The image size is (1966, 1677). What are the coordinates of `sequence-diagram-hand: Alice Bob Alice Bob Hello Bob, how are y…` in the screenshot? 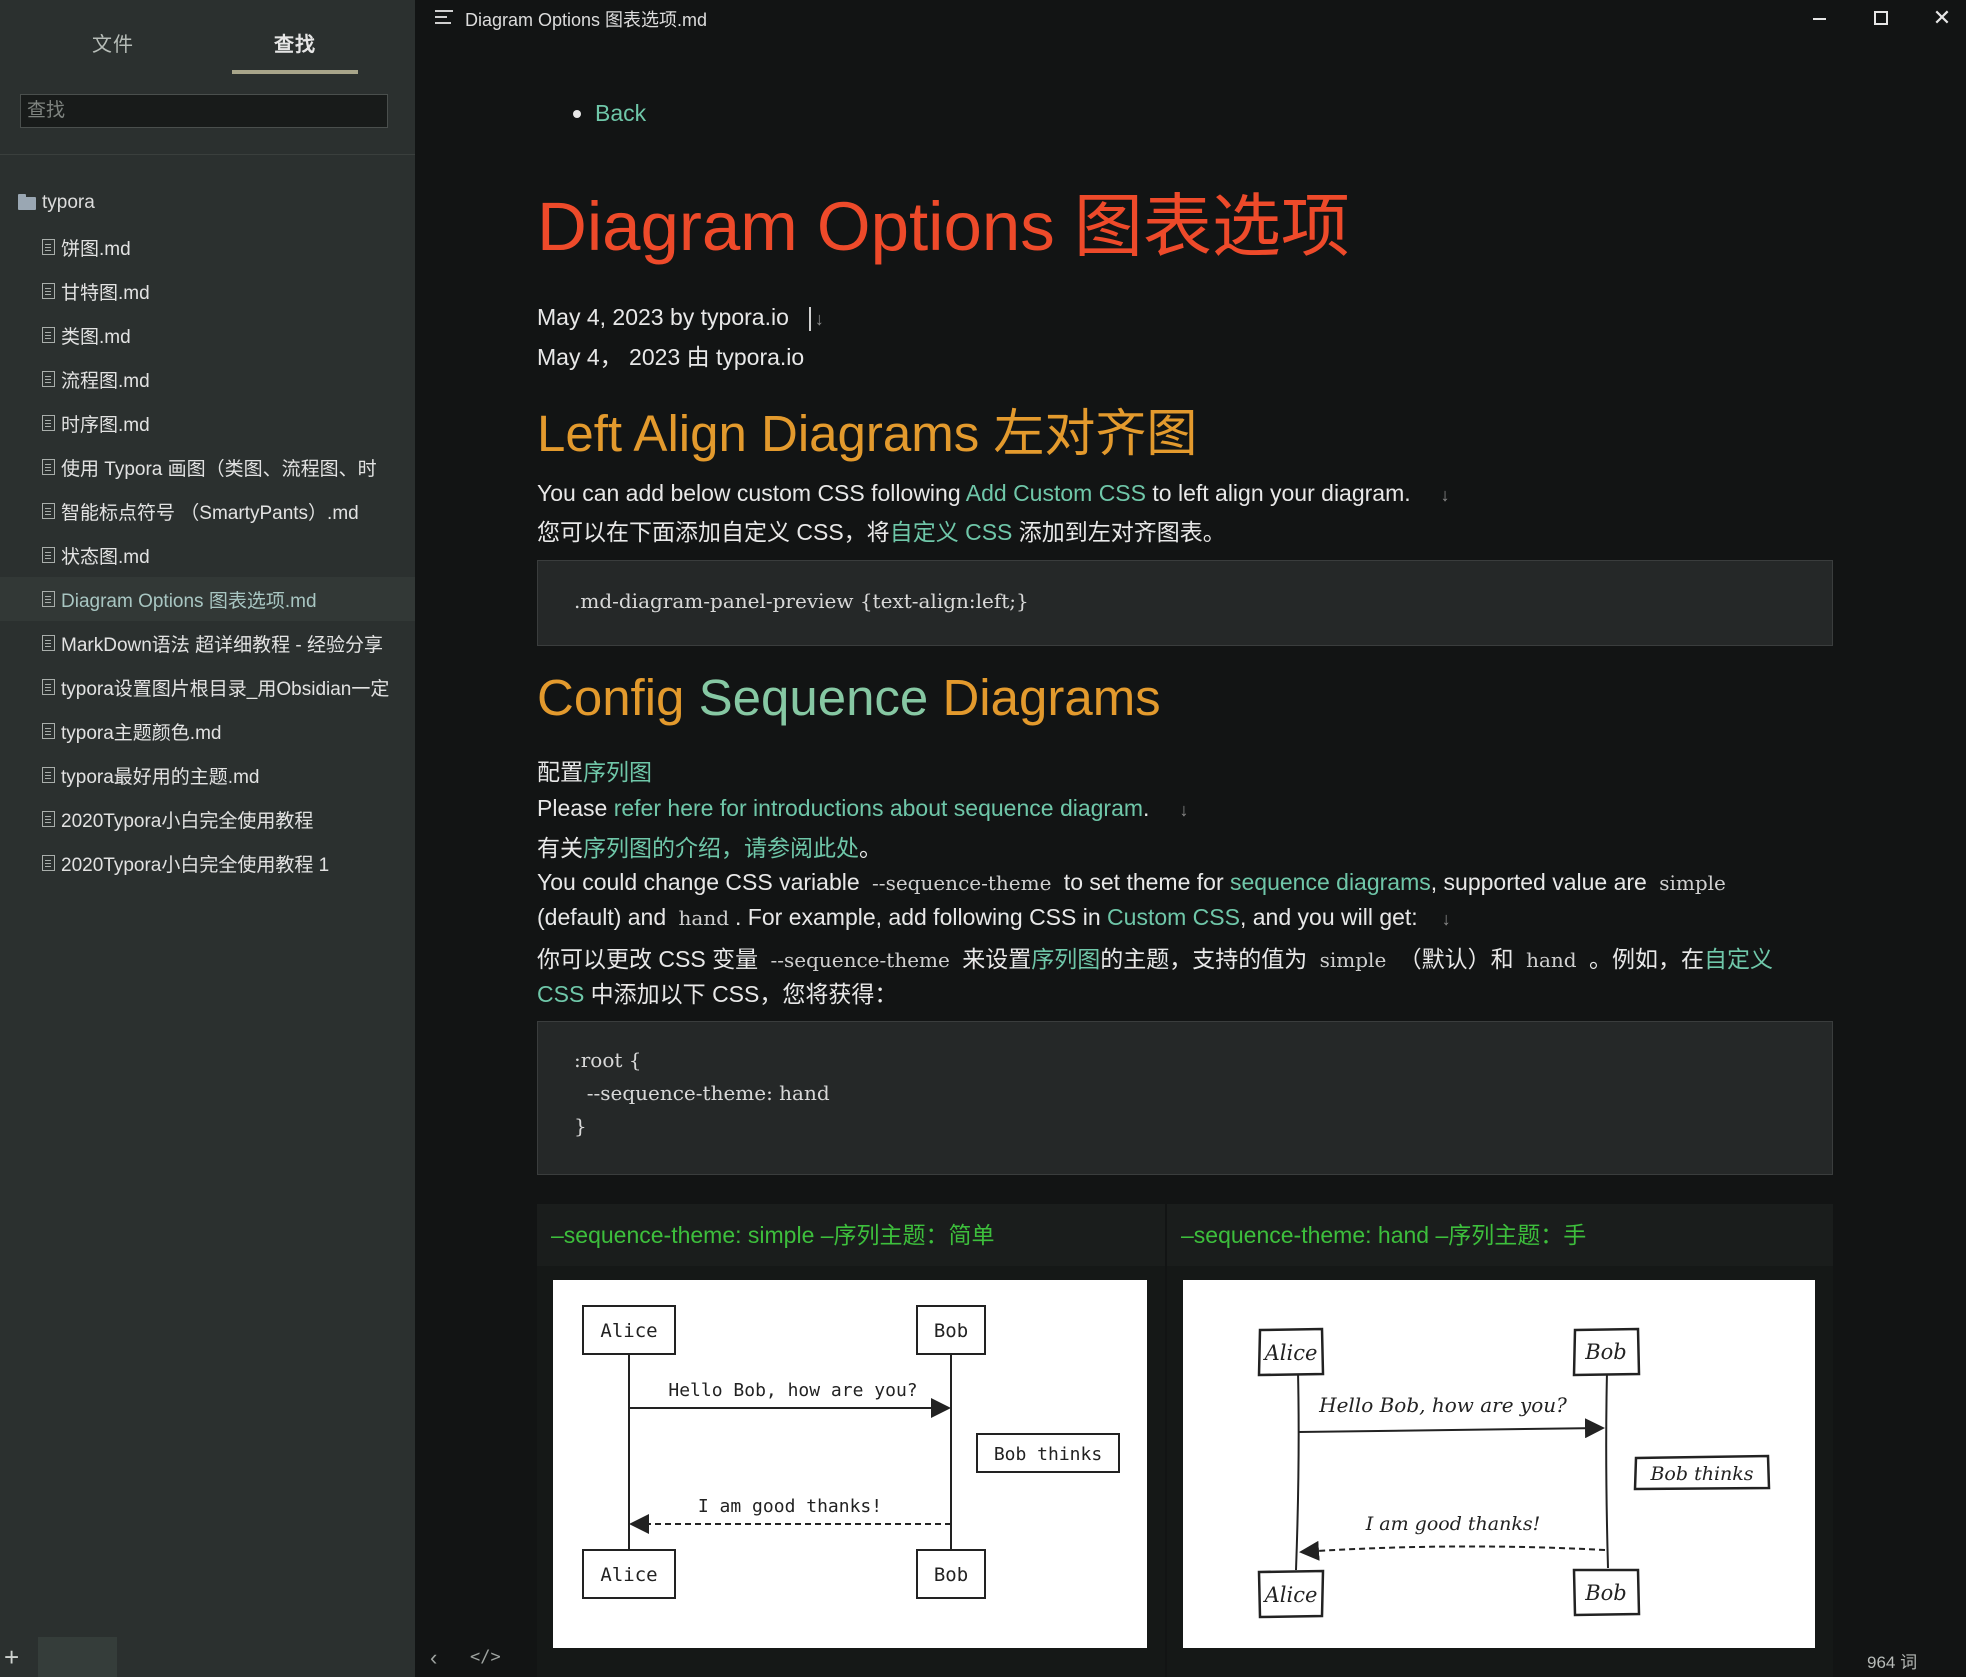 It's located at (1499, 1464).